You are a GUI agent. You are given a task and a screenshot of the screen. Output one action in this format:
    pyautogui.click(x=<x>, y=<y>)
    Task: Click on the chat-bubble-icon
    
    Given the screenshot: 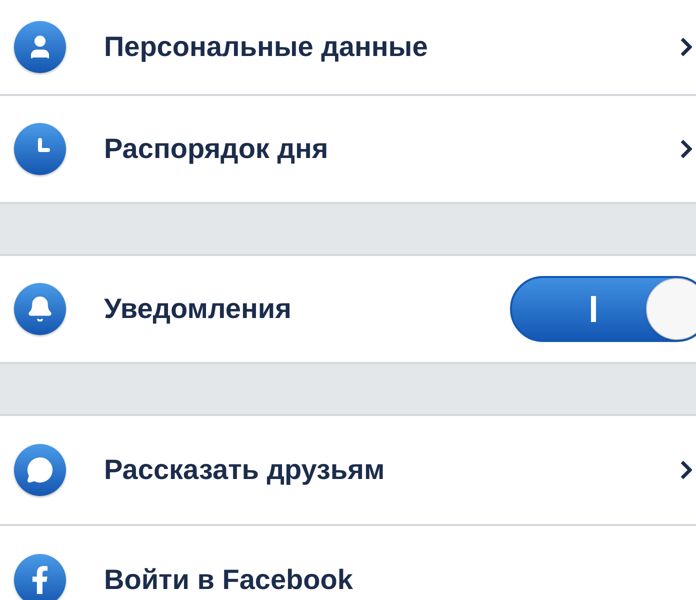 What is the action you would take?
    pyautogui.click(x=40, y=470)
    